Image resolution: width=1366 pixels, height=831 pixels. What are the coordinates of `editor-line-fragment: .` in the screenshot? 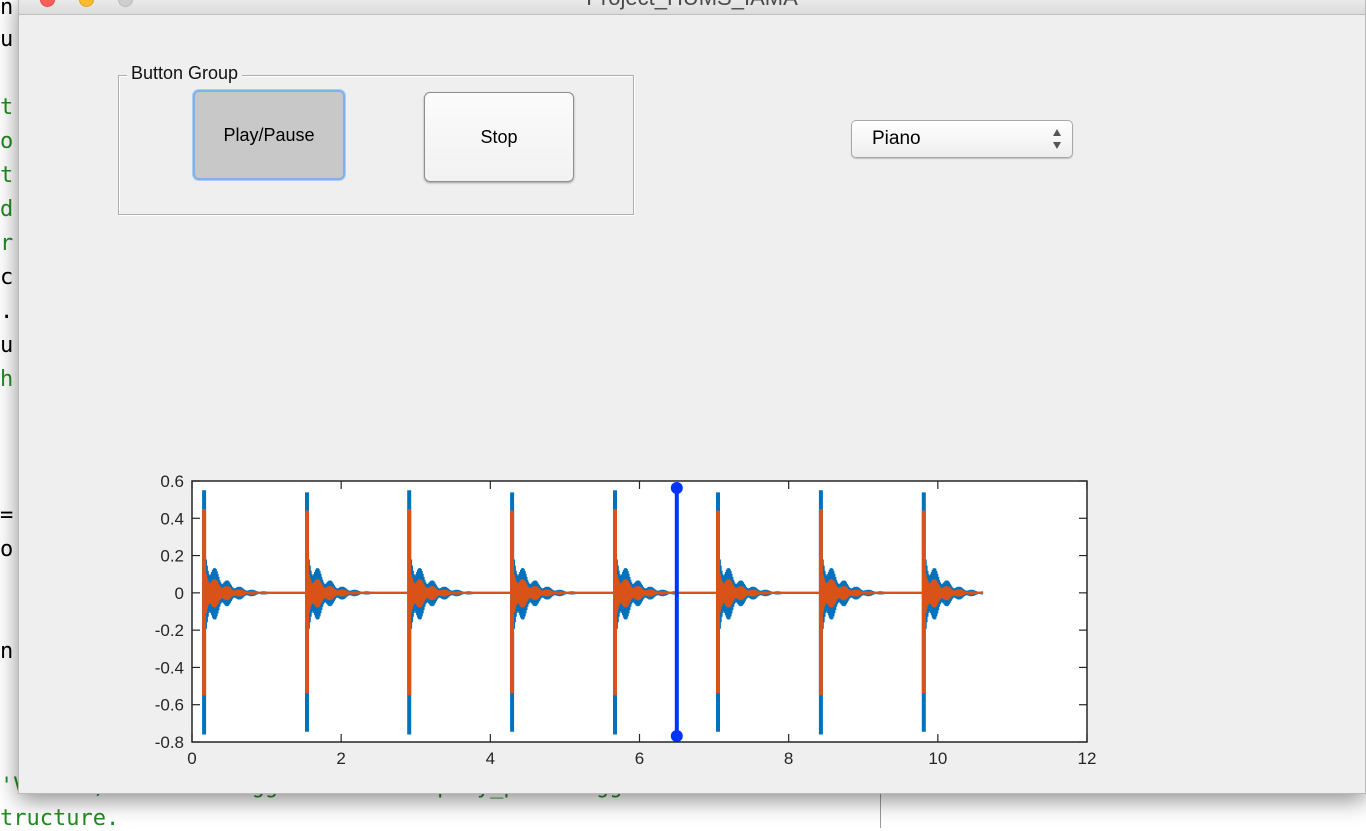 It's located at (7, 311).